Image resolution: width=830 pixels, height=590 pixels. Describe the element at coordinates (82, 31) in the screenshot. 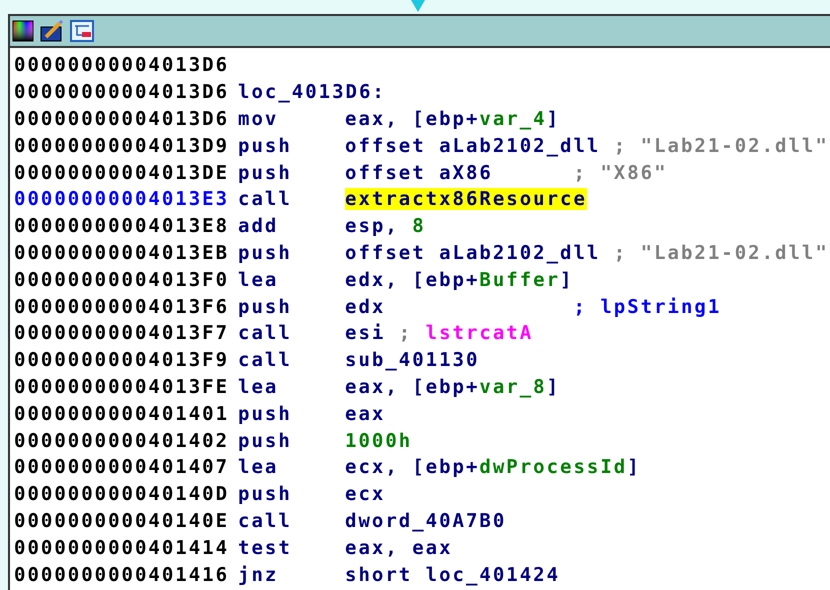

I see `graph-view-icon` at that location.